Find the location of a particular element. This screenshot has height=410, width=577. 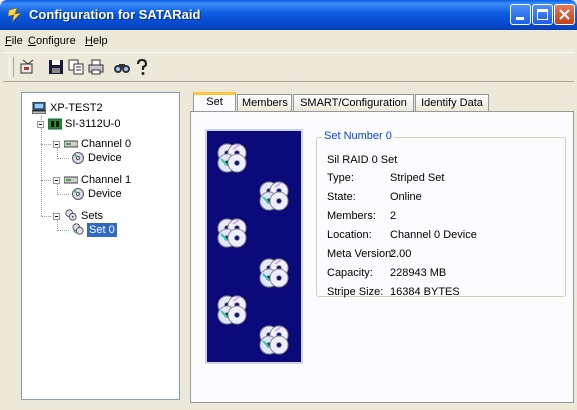

prop-label-members: Members: is located at coordinates (351, 216).